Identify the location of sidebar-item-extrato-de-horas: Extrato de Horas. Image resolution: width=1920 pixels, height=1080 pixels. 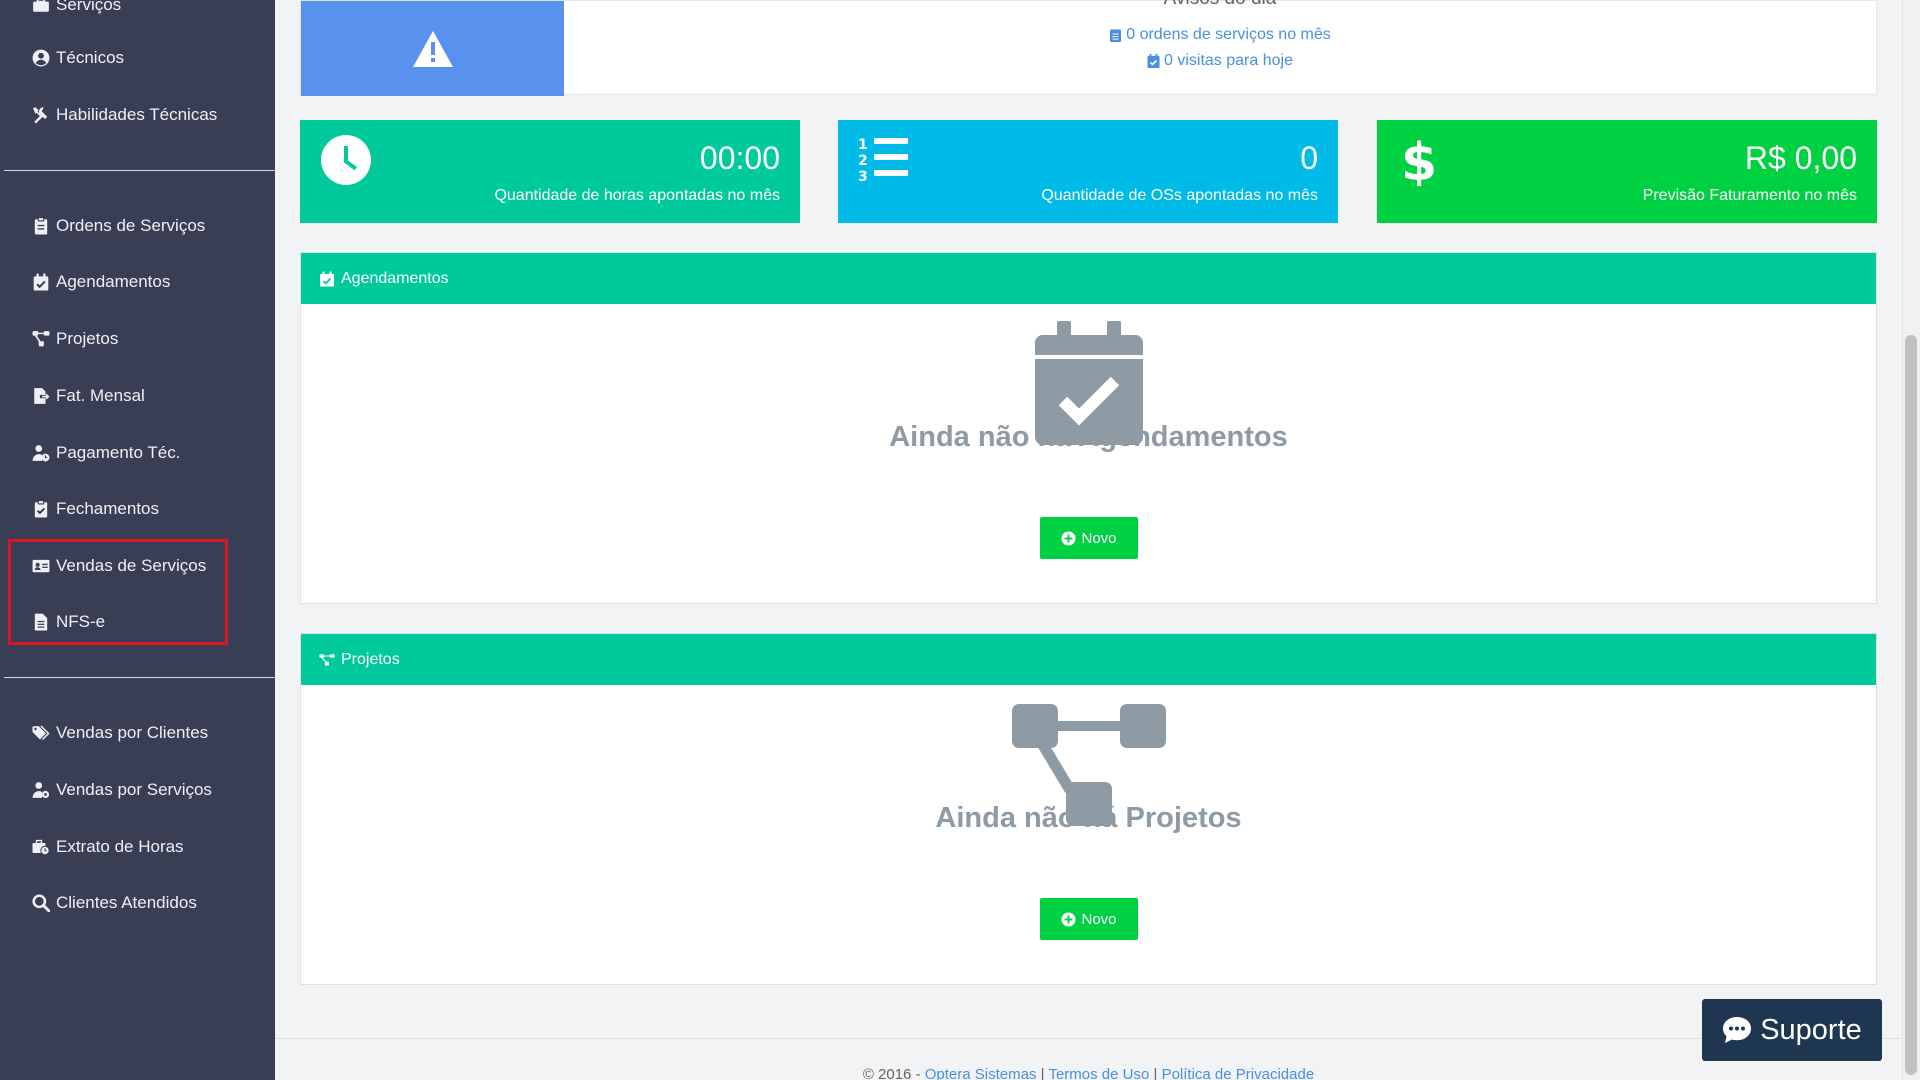
(108, 847).